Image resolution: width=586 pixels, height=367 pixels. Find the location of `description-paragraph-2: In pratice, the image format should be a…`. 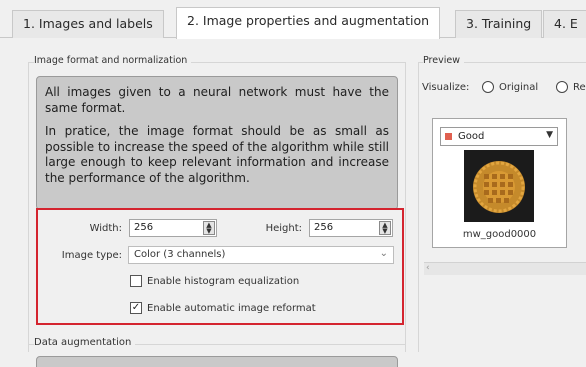

description-paragraph-2: In pratice, the image format should be a… is located at coordinates (217, 154).